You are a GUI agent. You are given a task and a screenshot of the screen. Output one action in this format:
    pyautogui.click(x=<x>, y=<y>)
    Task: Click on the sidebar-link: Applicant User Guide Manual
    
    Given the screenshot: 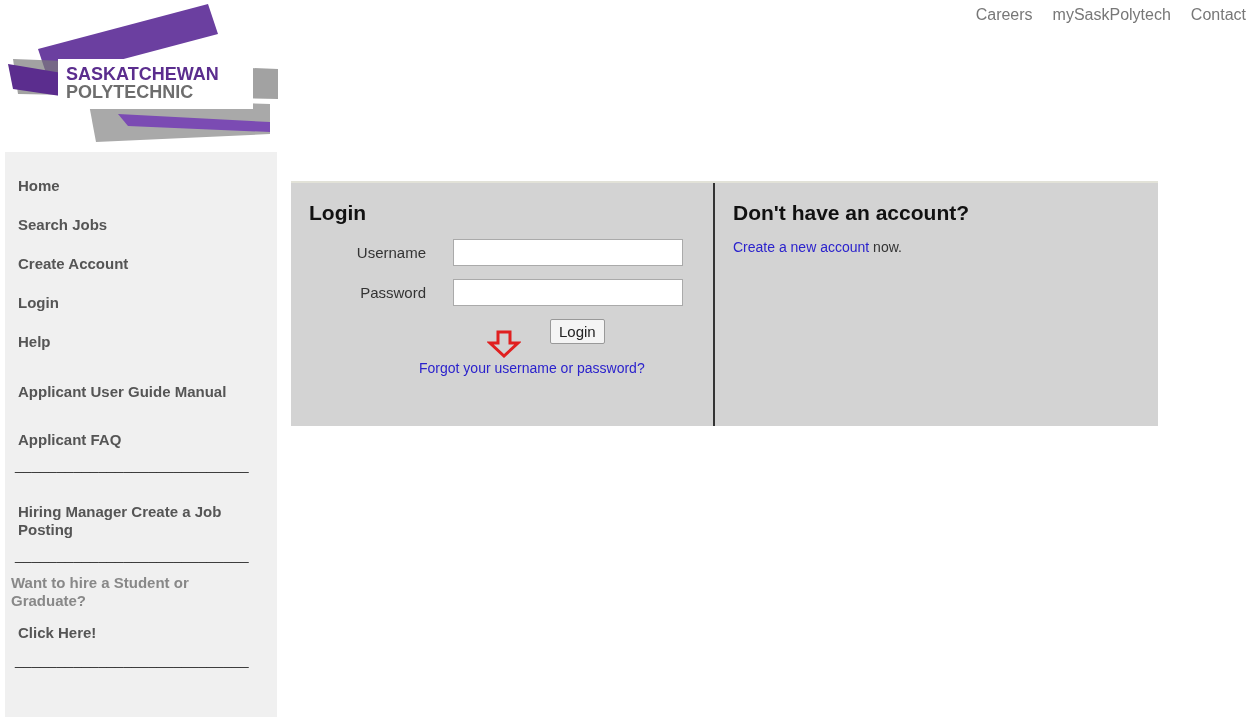 What is the action you would take?
    pyautogui.click(x=141, y=392)
    